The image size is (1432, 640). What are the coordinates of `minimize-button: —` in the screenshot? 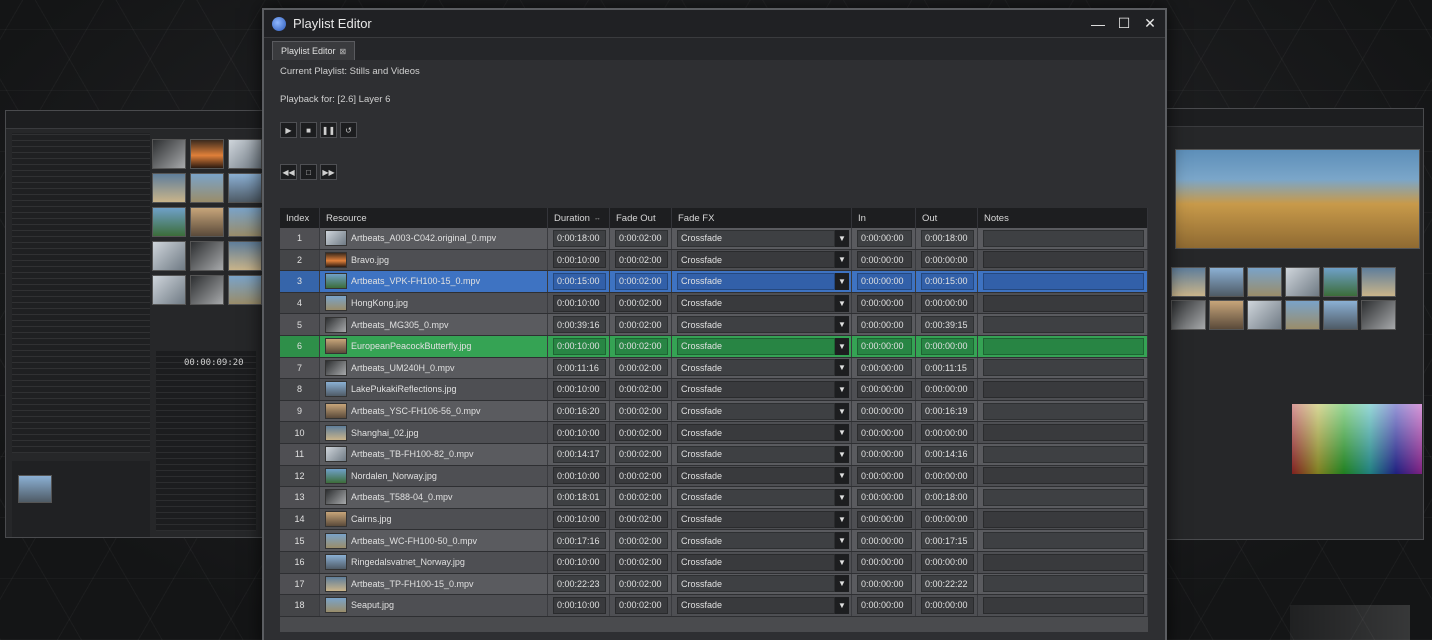 It's located at (1098, 24).